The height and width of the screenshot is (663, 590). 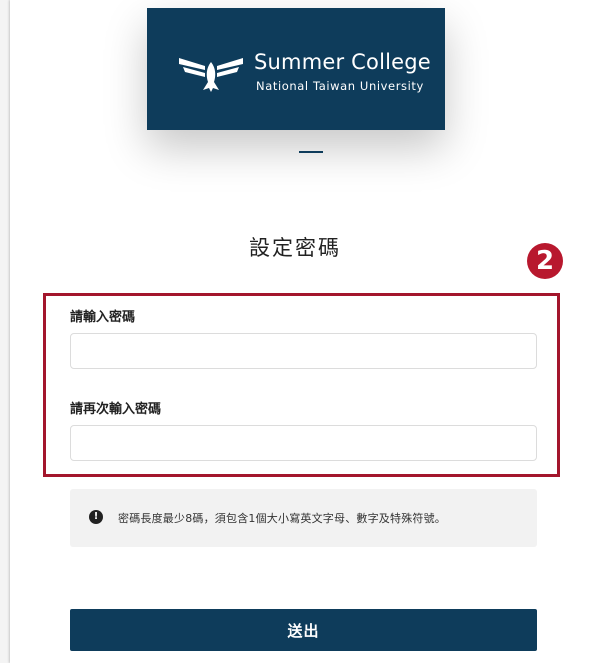 What do you see at coordinates (303, 443) in the screenshot?
I see `confirm-password-input` at bounding box center [303, 443].